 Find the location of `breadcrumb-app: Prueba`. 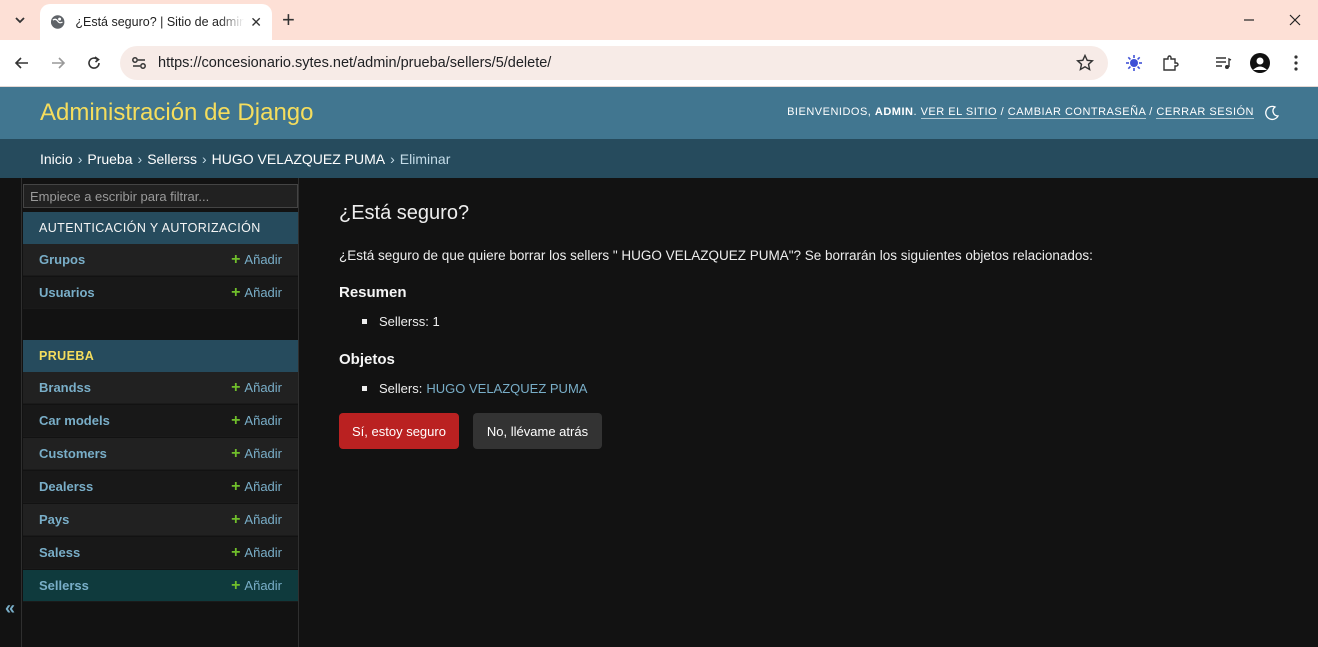

breadcrumb-app: Prueba is located at coordinates (109, 159).